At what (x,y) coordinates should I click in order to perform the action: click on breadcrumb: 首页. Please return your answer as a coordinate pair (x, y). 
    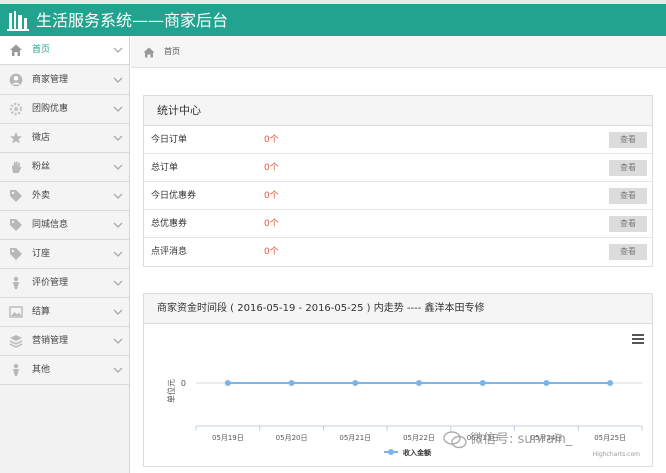
    Looking at the image, I should click on (398, 52).